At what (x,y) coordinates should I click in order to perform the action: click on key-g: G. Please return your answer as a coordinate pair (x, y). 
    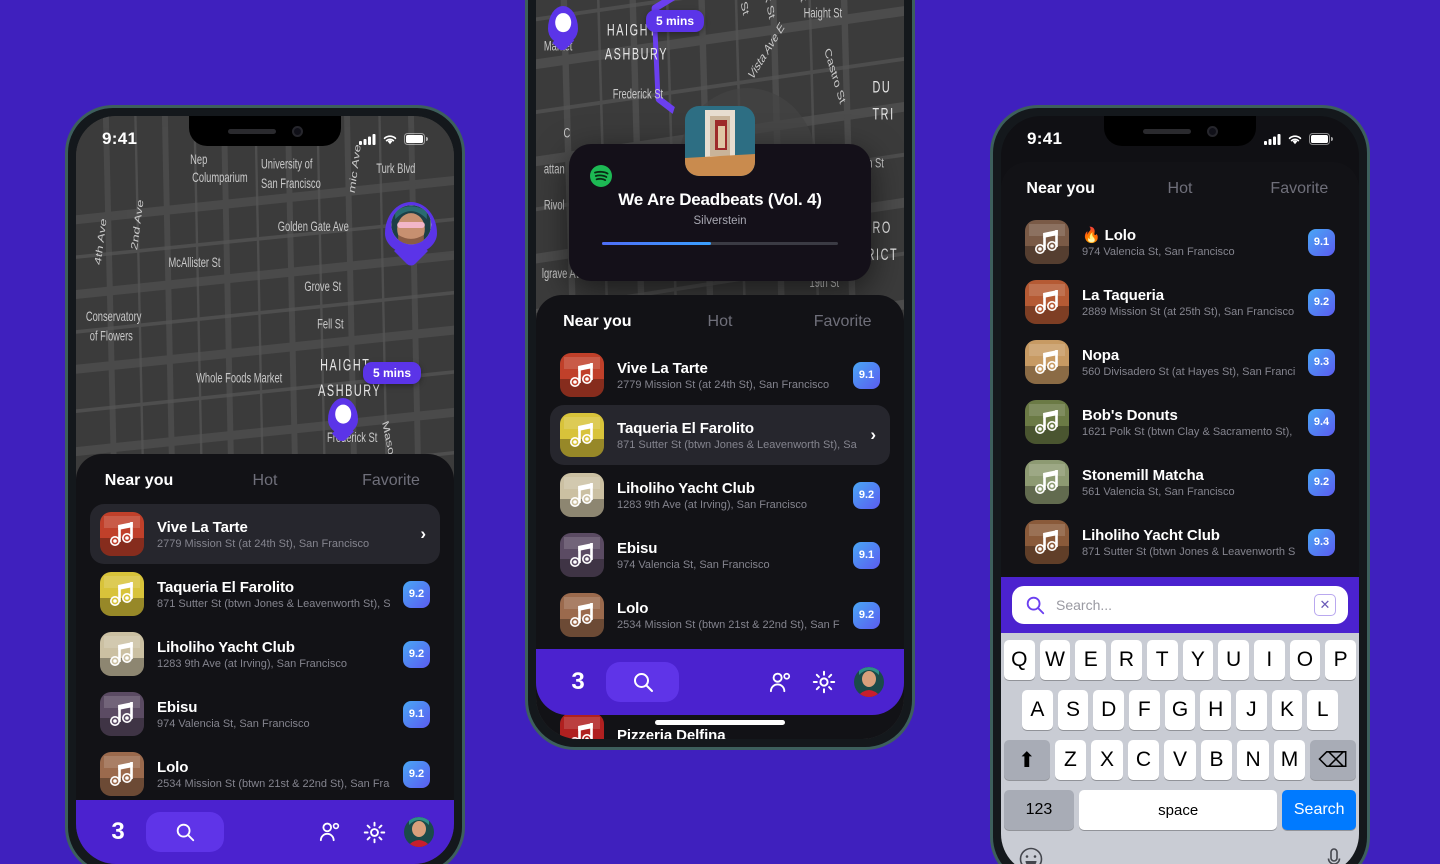
    Looking at the image, I should click on (1180, 710).